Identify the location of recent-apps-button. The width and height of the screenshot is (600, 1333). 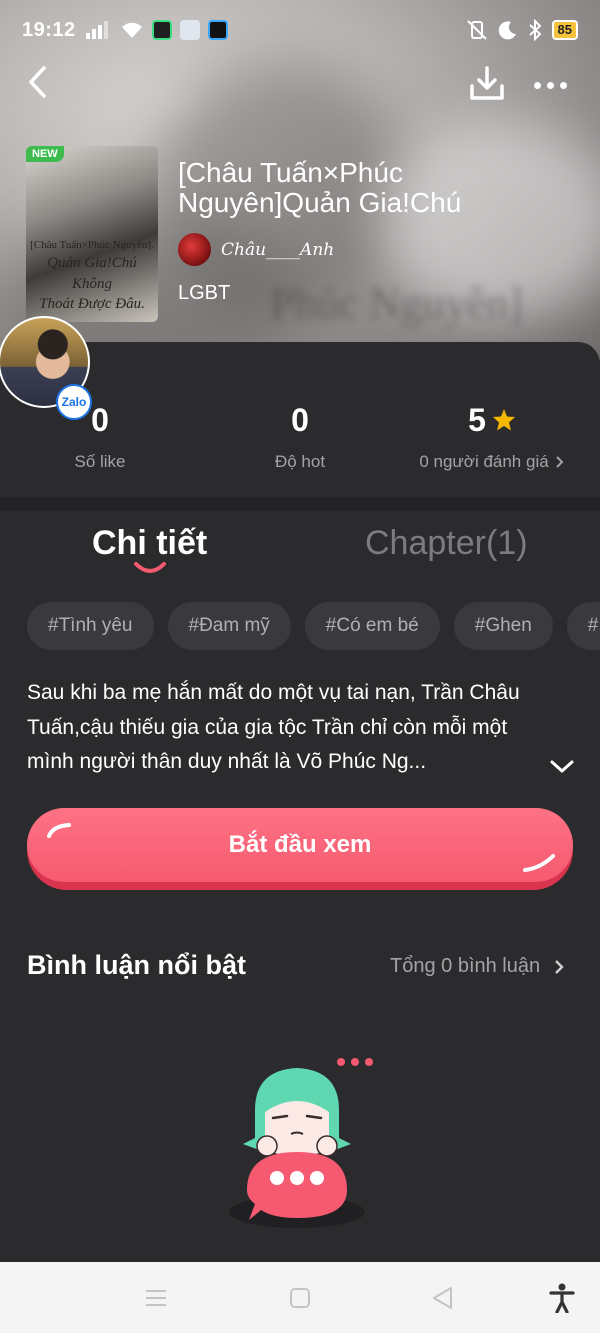
(156, 1297).